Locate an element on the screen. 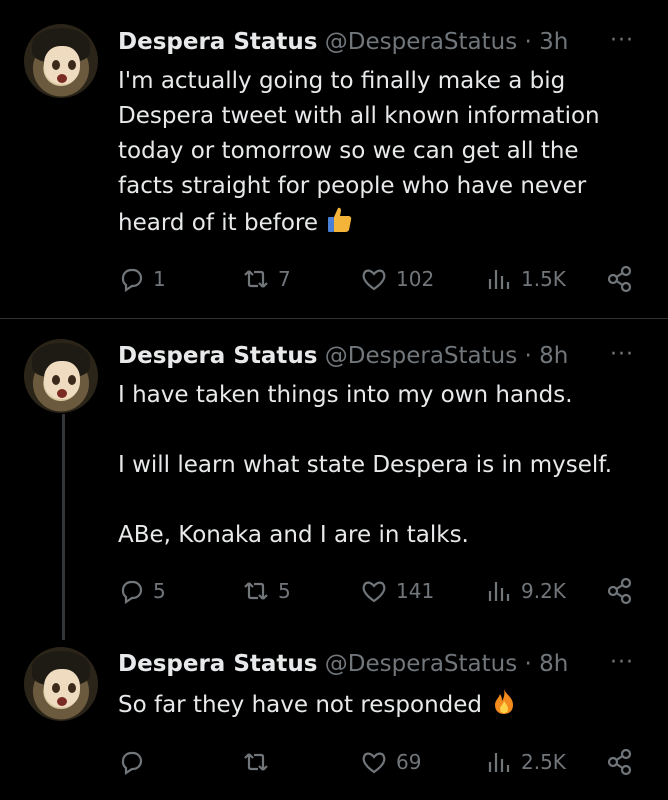 Image resolution: width=668 pixels, height=800 pixels. reply-button: 5 is located at coordinates (141, 591).